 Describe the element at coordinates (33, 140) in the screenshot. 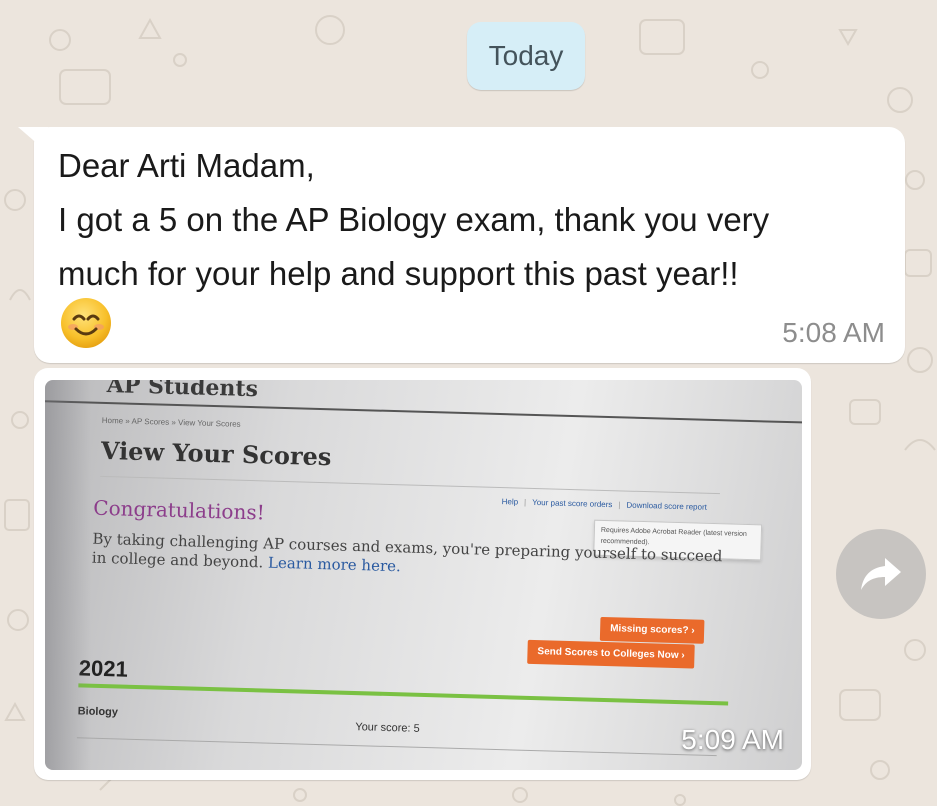

I see `bubble-tail` at that location.